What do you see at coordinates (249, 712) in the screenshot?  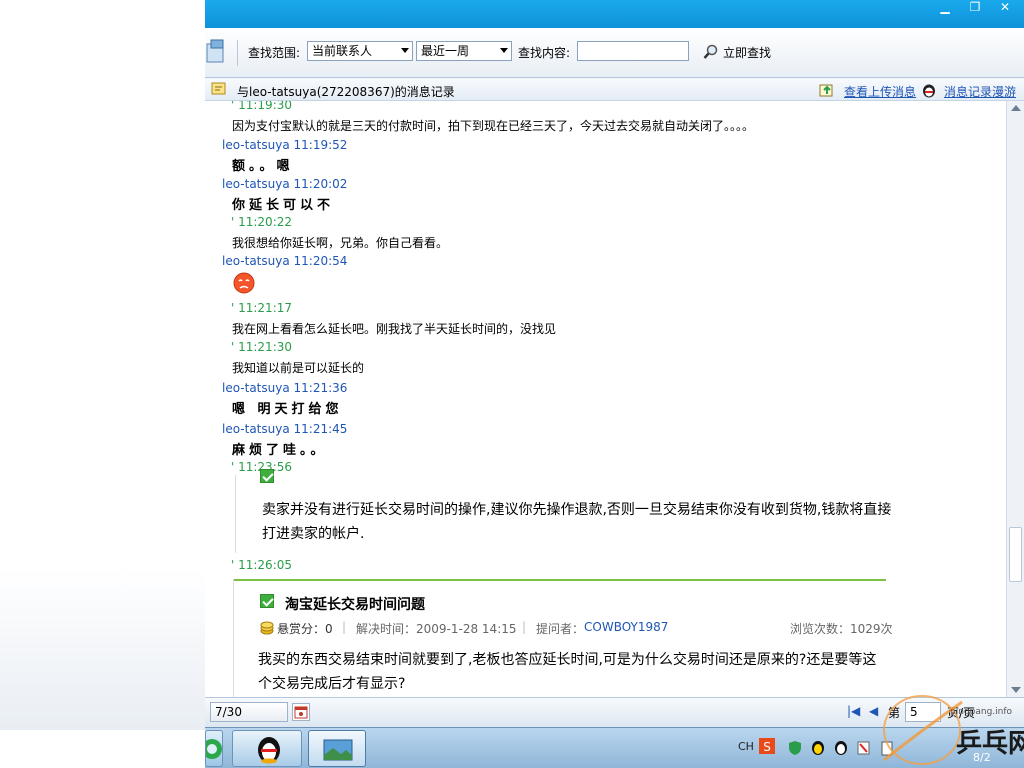 I see `date-page-field: 7/30` at bounding box center [249, 712].